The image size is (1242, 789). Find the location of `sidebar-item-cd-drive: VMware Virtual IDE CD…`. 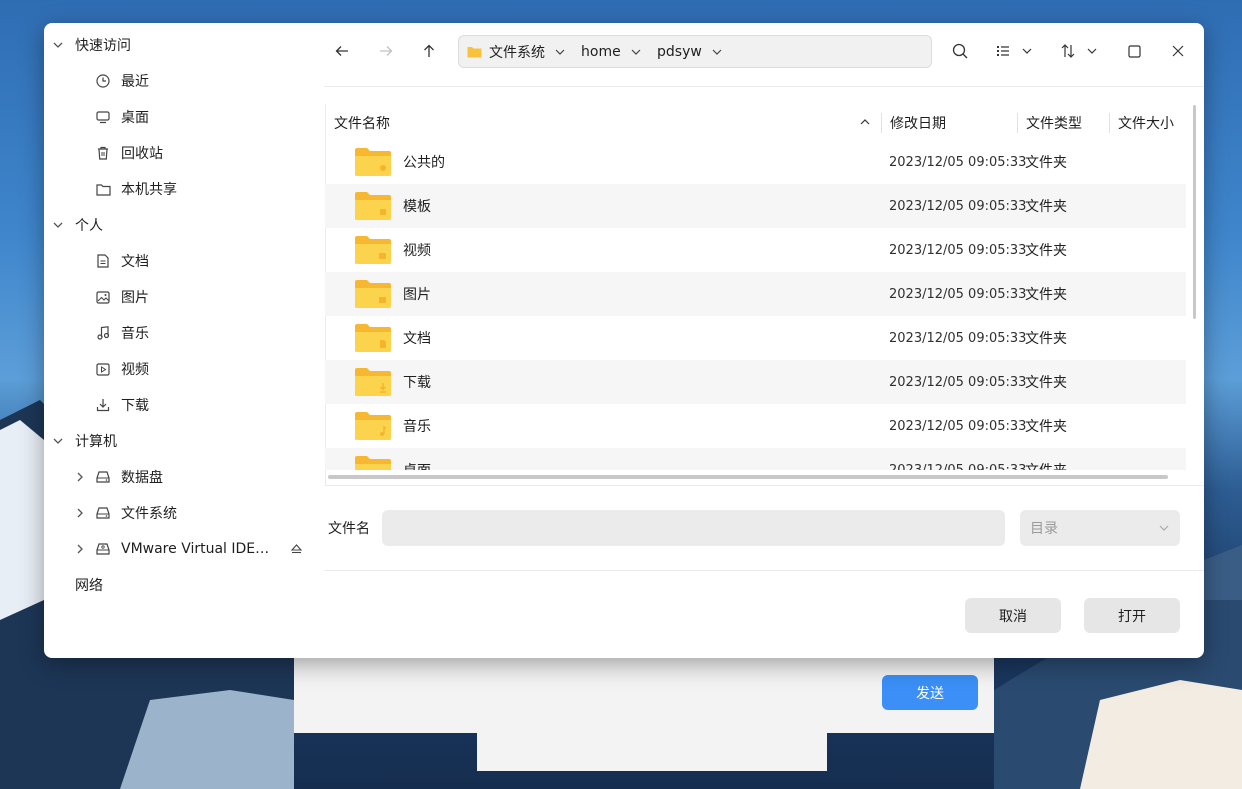

sidebar-item-cd-drive: VMware Virtual IDE CD… is located at coordinates (184, 549).